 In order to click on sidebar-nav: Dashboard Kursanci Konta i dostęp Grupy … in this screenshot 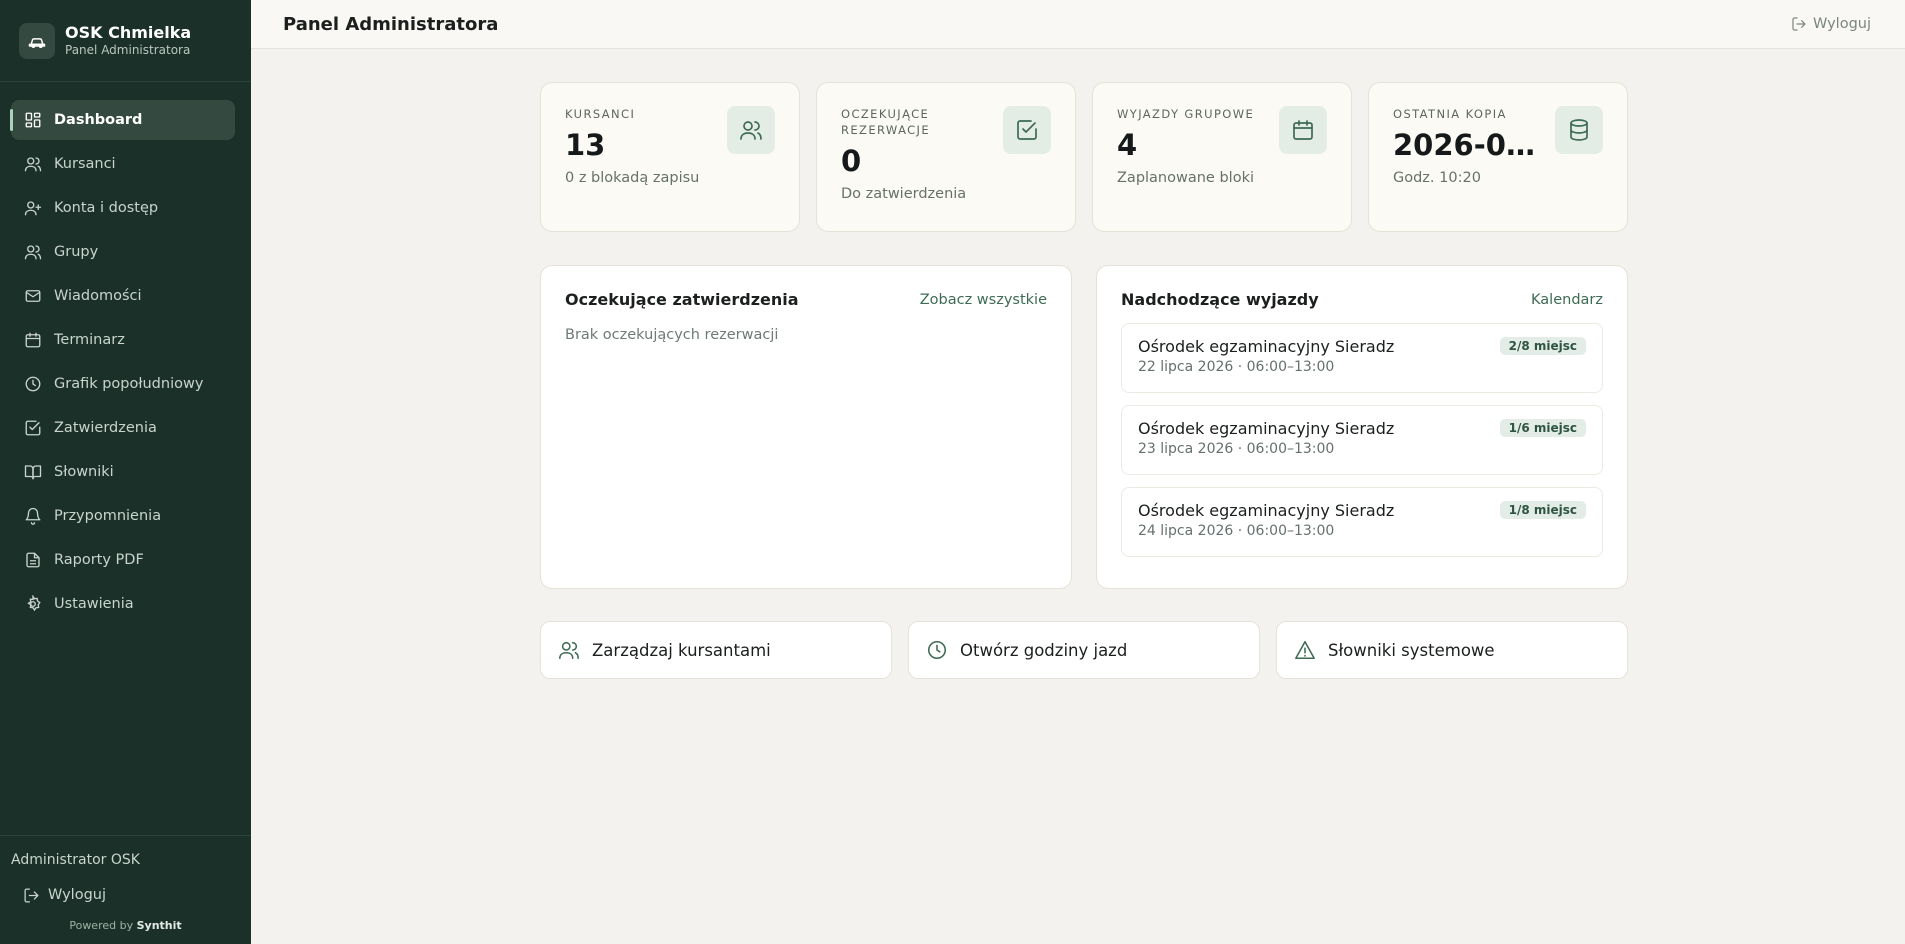, I will do `click(125, 458)`.